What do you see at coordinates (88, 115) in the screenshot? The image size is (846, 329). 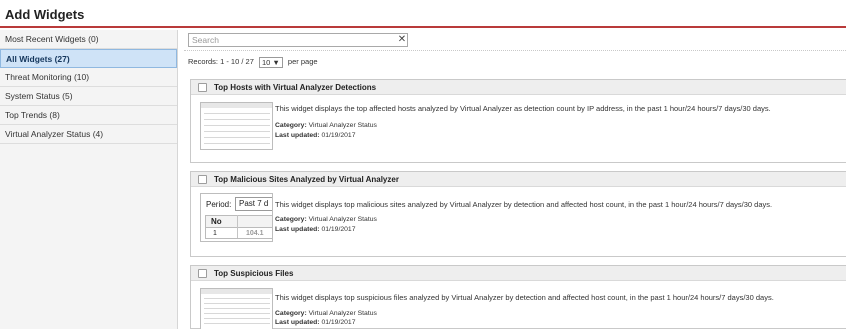 I see `sidebar-item-top-trends: Top Trends (8)` at bounding box center [88, 115].